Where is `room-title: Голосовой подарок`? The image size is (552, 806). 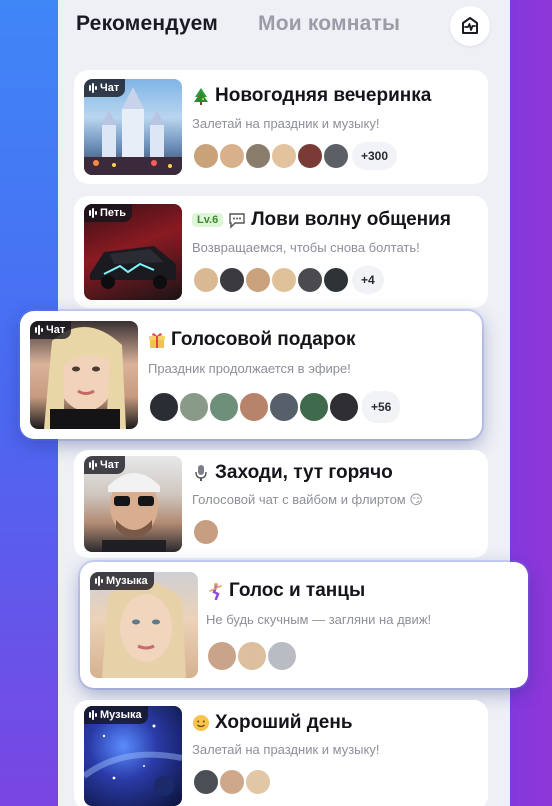 room-title: Голосовой подарок is located at coordinates (251, 340).